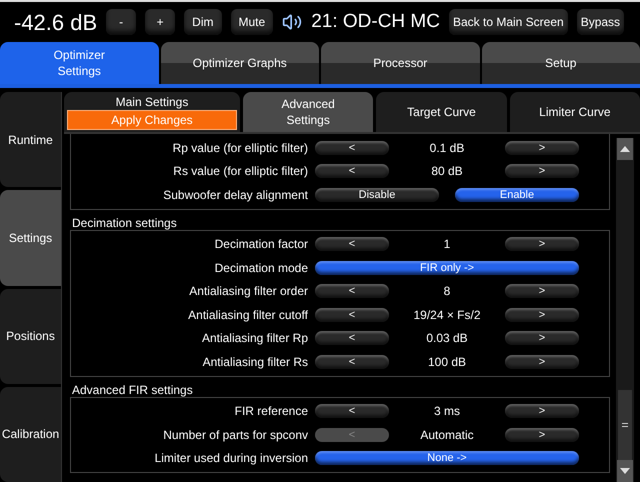  I want to click on mode-select: FIR only ->, so click(447, 267).